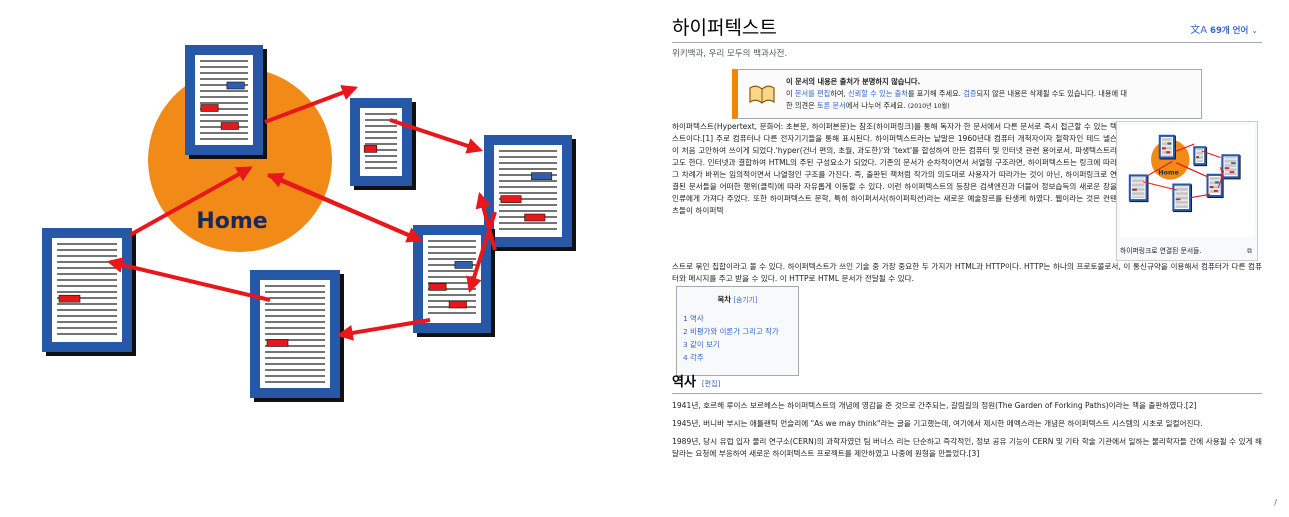  I want to click on edit-bracket: ], so click(719, 384).